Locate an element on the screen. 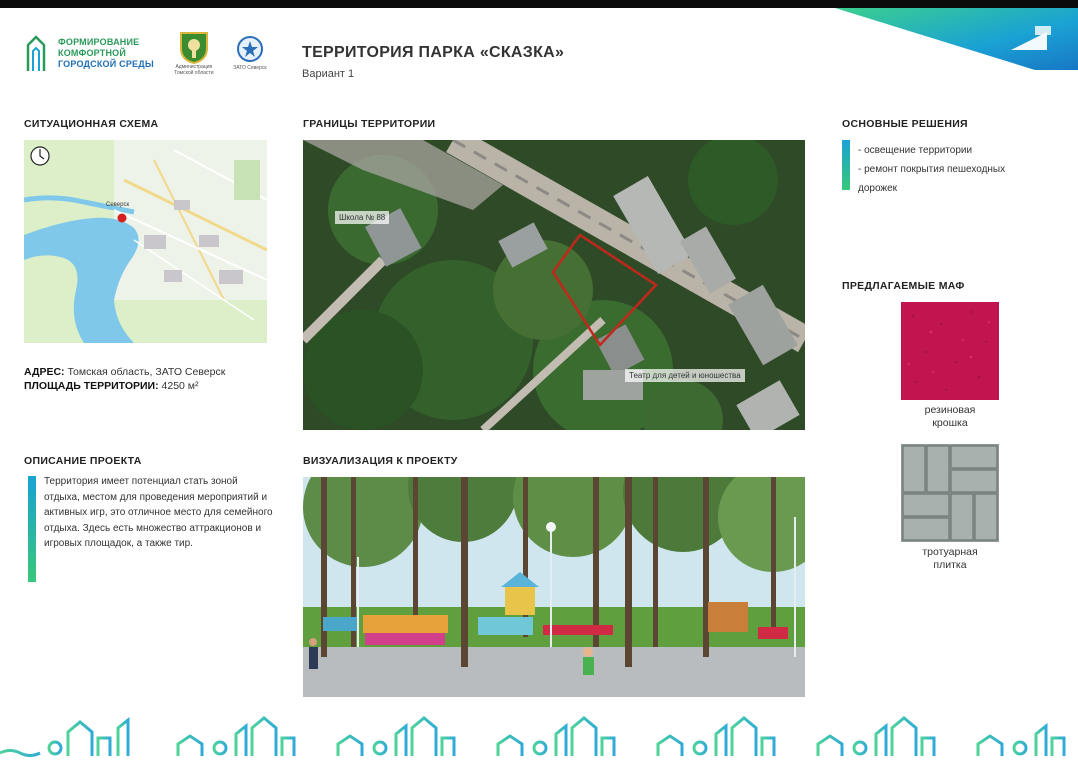 The height and width of the screenshot is (770, 1078). paving-tile-label: тротуарная плитка is located at coordinates (950, 559).